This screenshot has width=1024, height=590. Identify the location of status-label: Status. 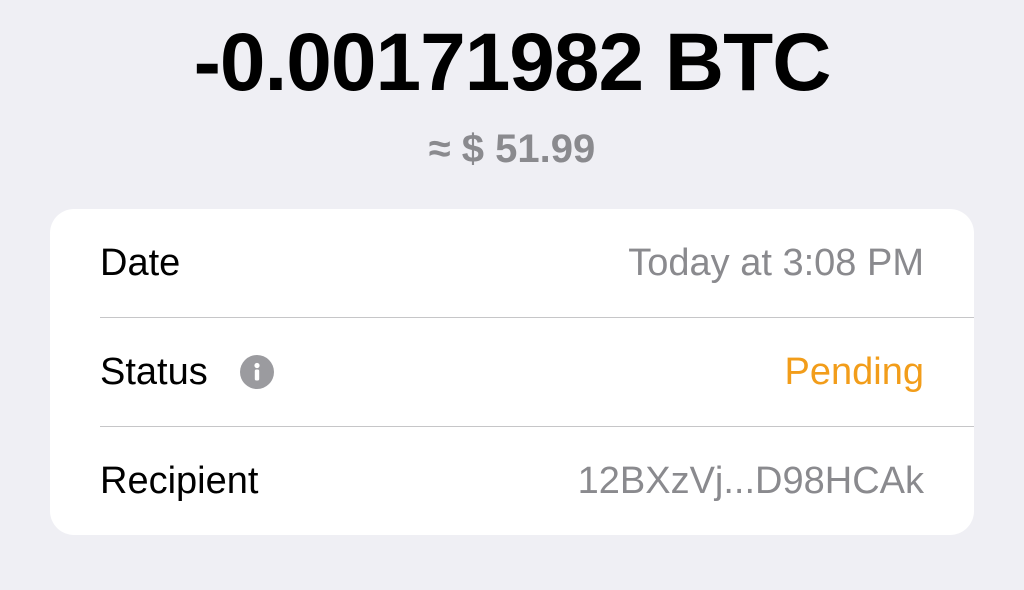
(154, 371).